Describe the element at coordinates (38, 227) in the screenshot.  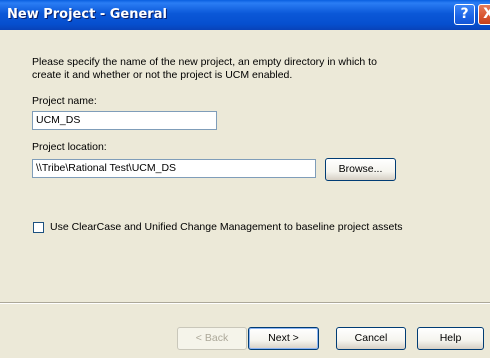
I see `ucm-checkbox` at that location.